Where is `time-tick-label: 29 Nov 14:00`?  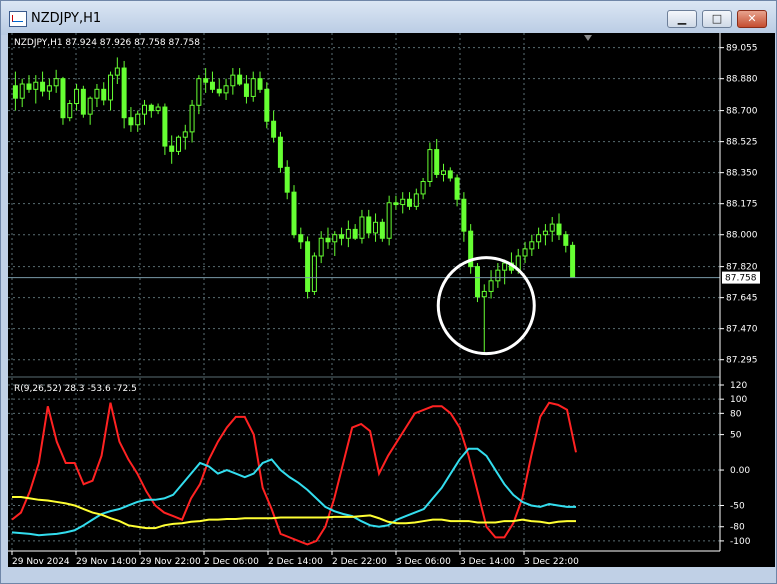
time-tick-label: 29 Nov 14:00 is located at coordinates (106, 562).